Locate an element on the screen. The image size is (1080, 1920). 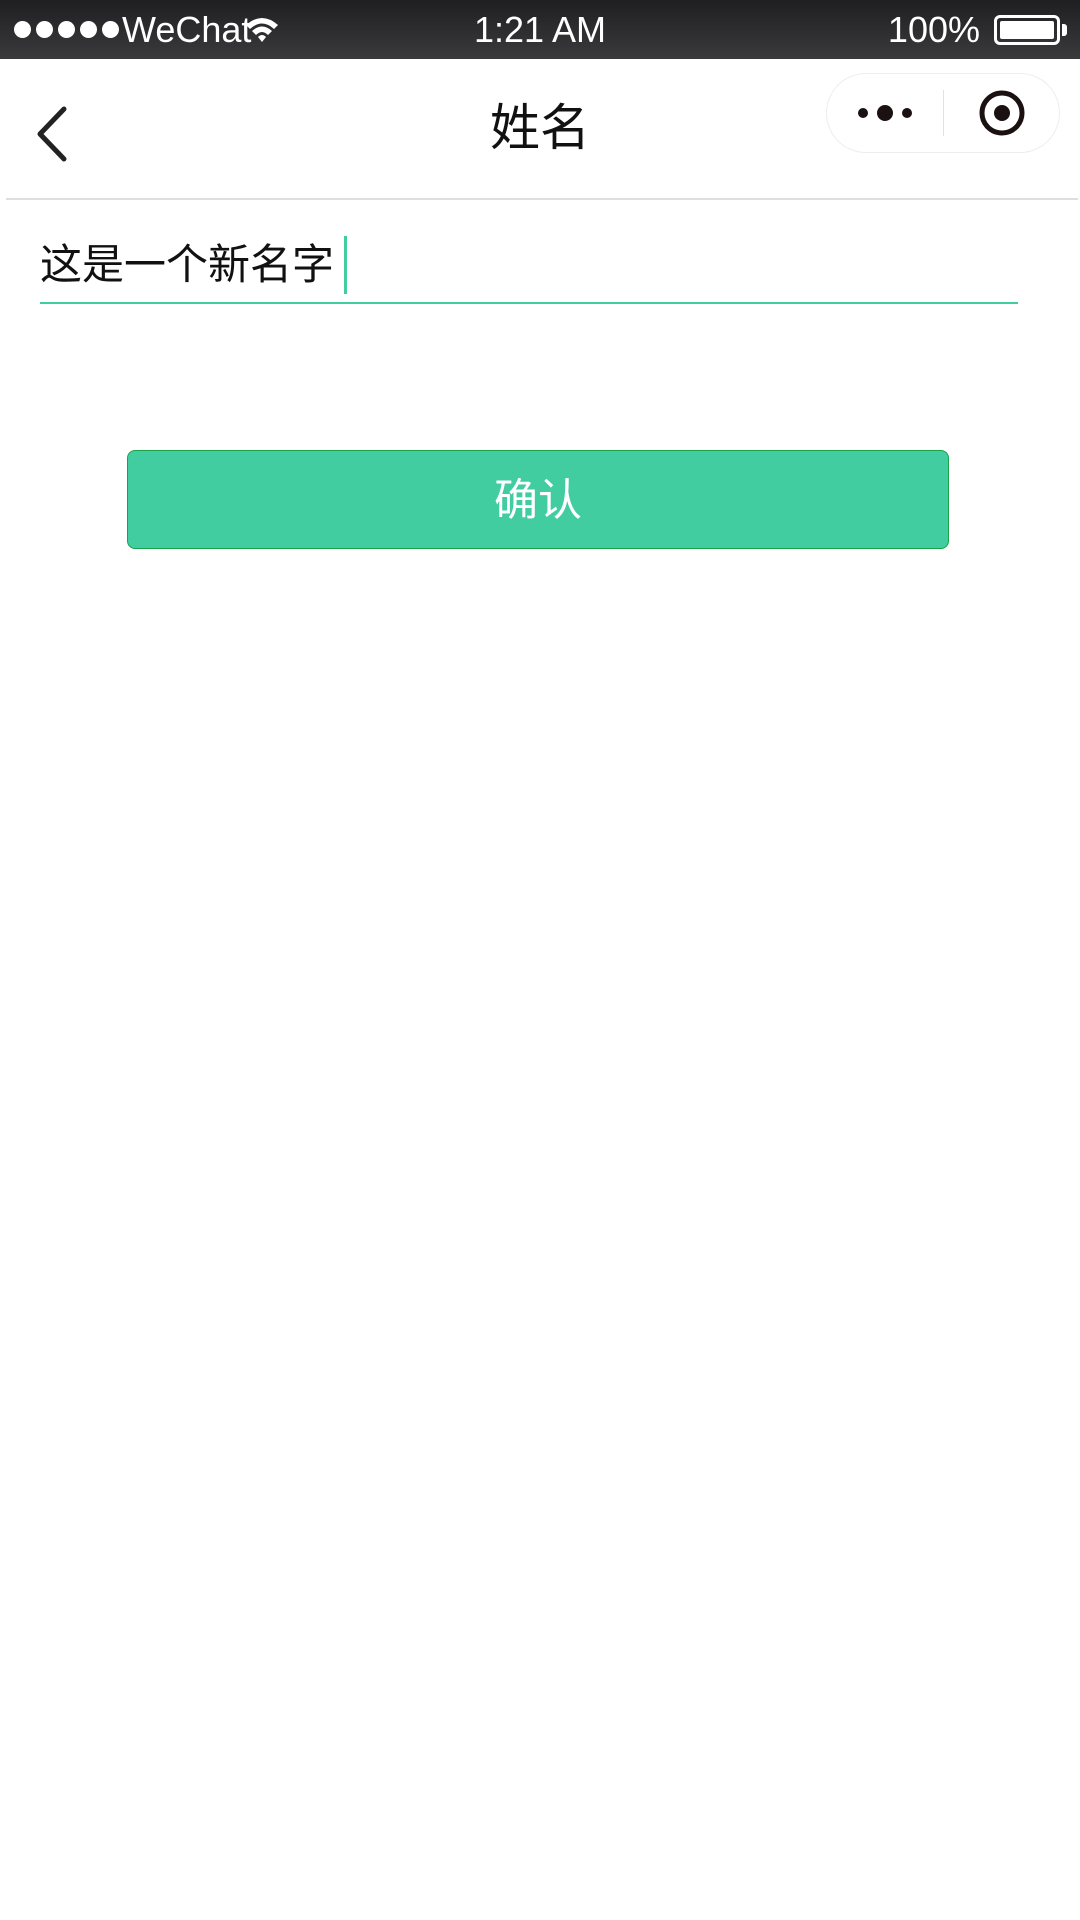
more-button is located at coordinates (885, 113).